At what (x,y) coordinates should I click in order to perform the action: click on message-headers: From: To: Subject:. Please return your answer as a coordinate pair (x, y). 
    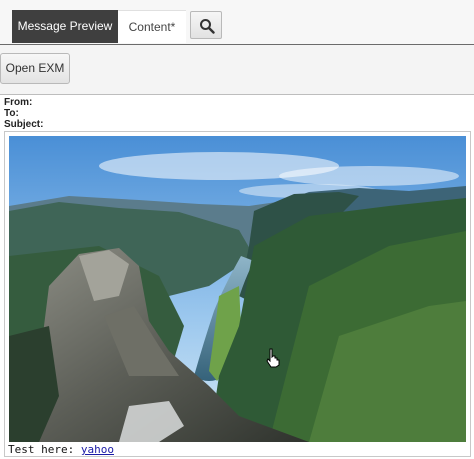
    Looking at the image, I should click on (23, 113).